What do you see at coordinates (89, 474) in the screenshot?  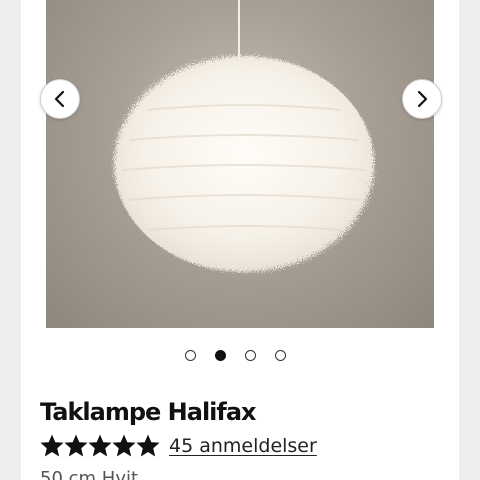 I see `product-variant: 50 cm Hvit` at bounding box center [89, 474].